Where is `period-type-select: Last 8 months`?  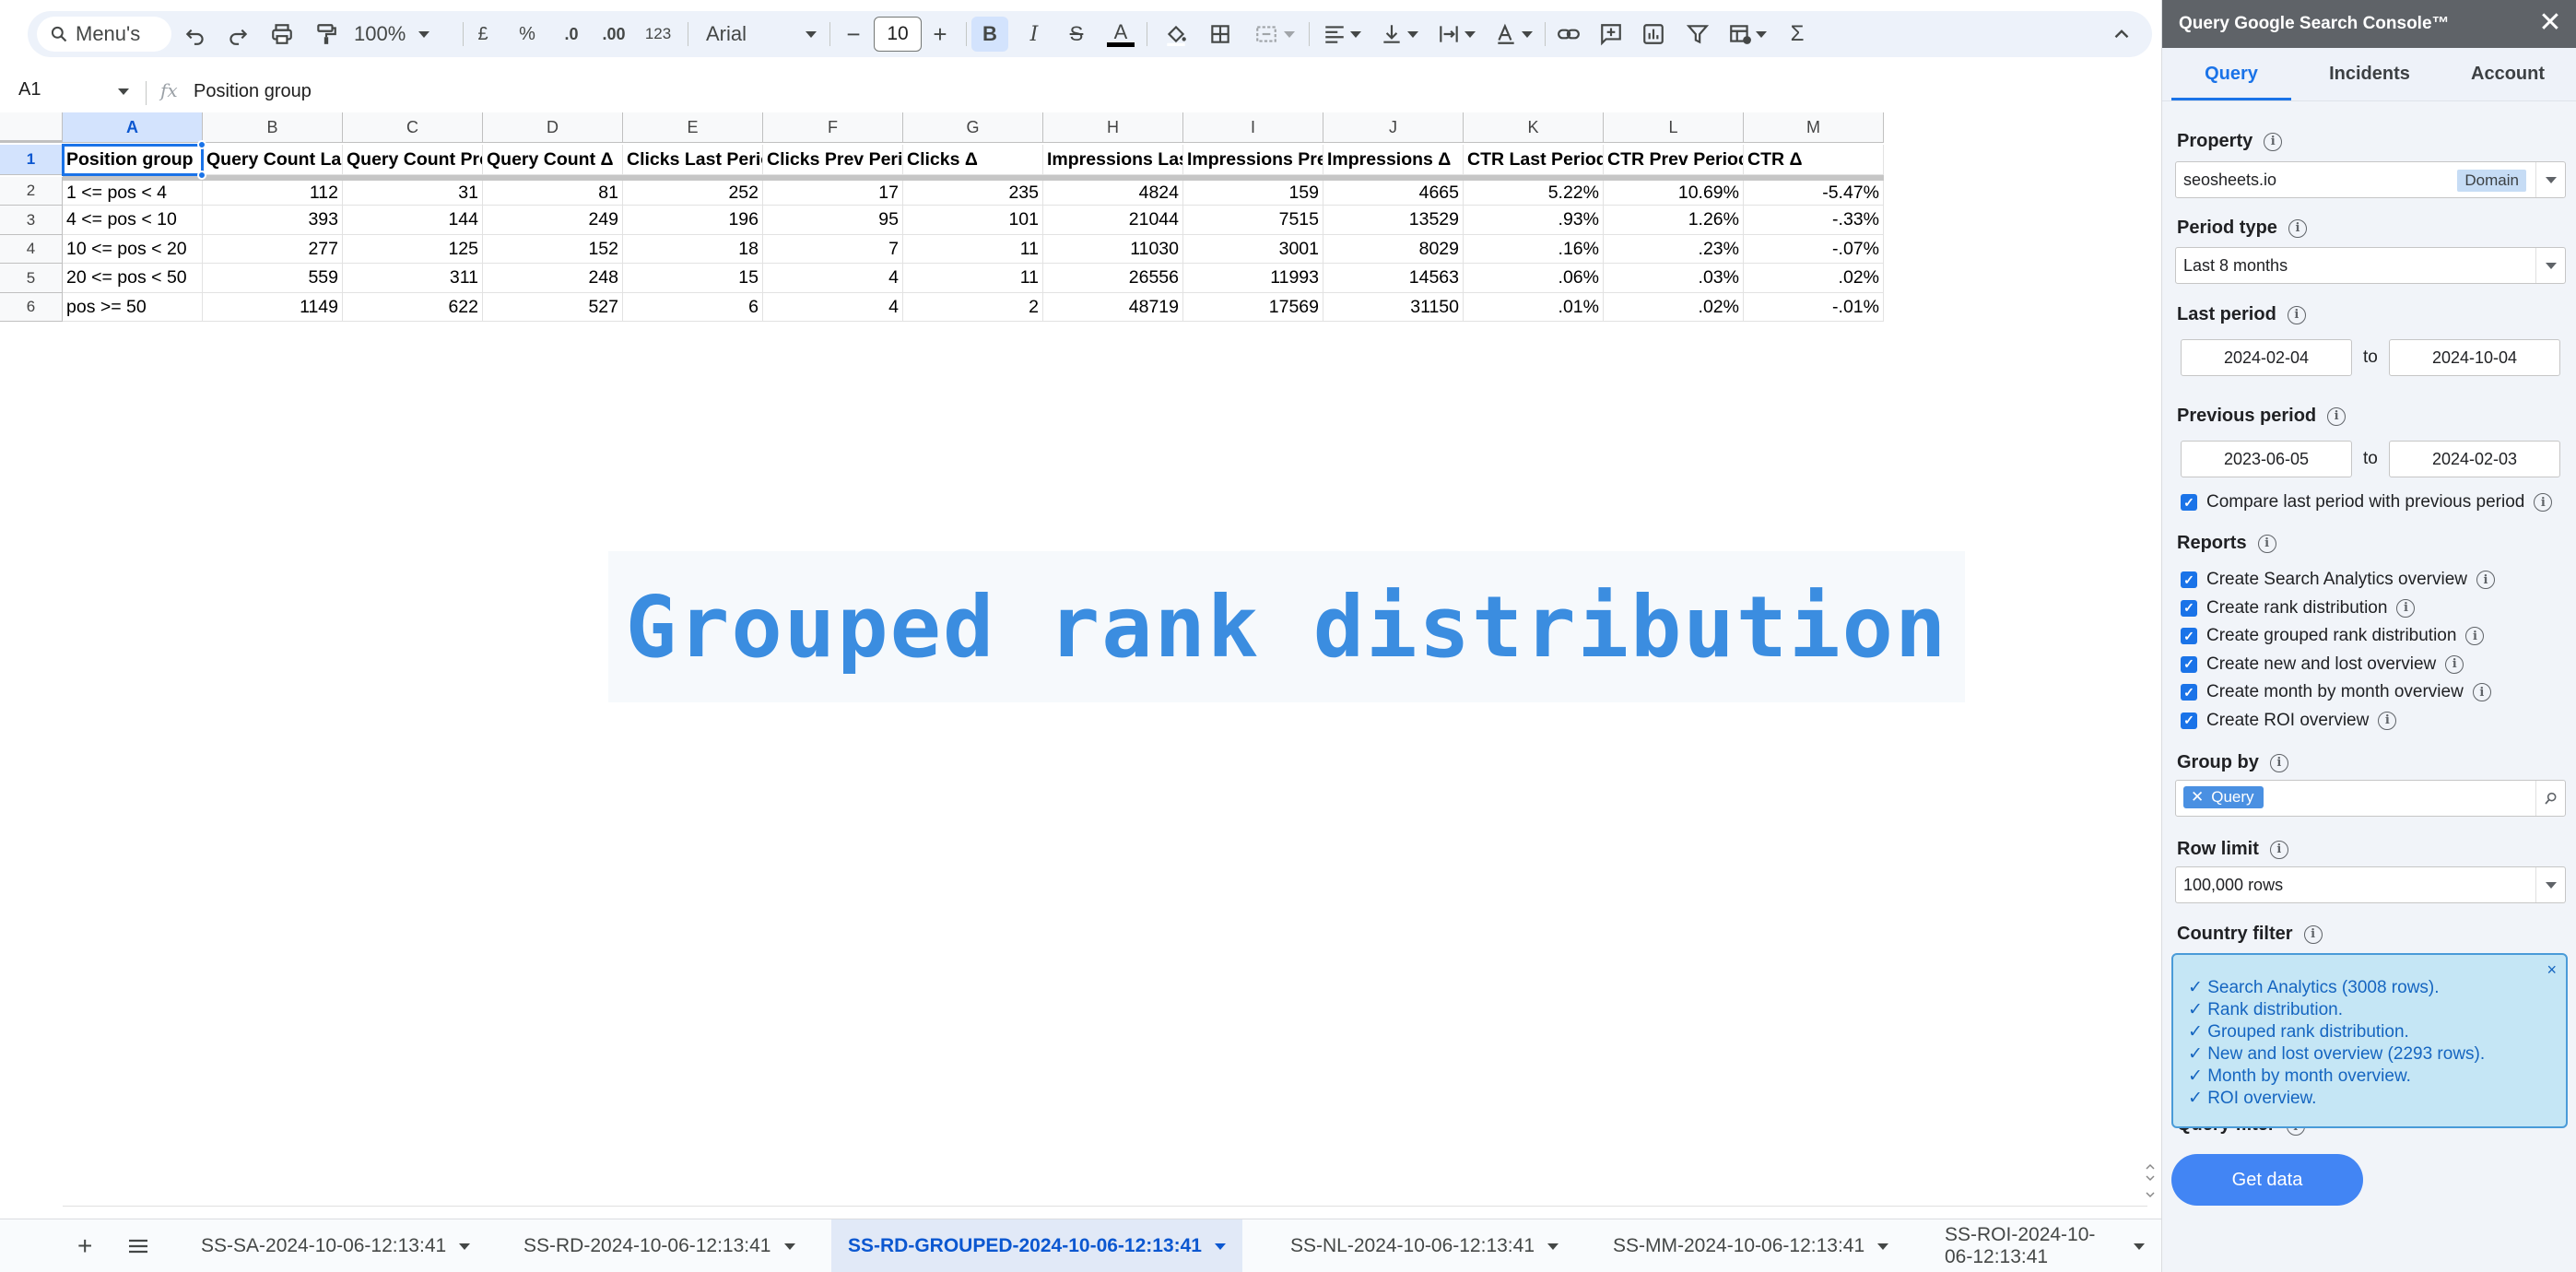
period-type-select: Last 8 months is located at coordinates (2370, 266).